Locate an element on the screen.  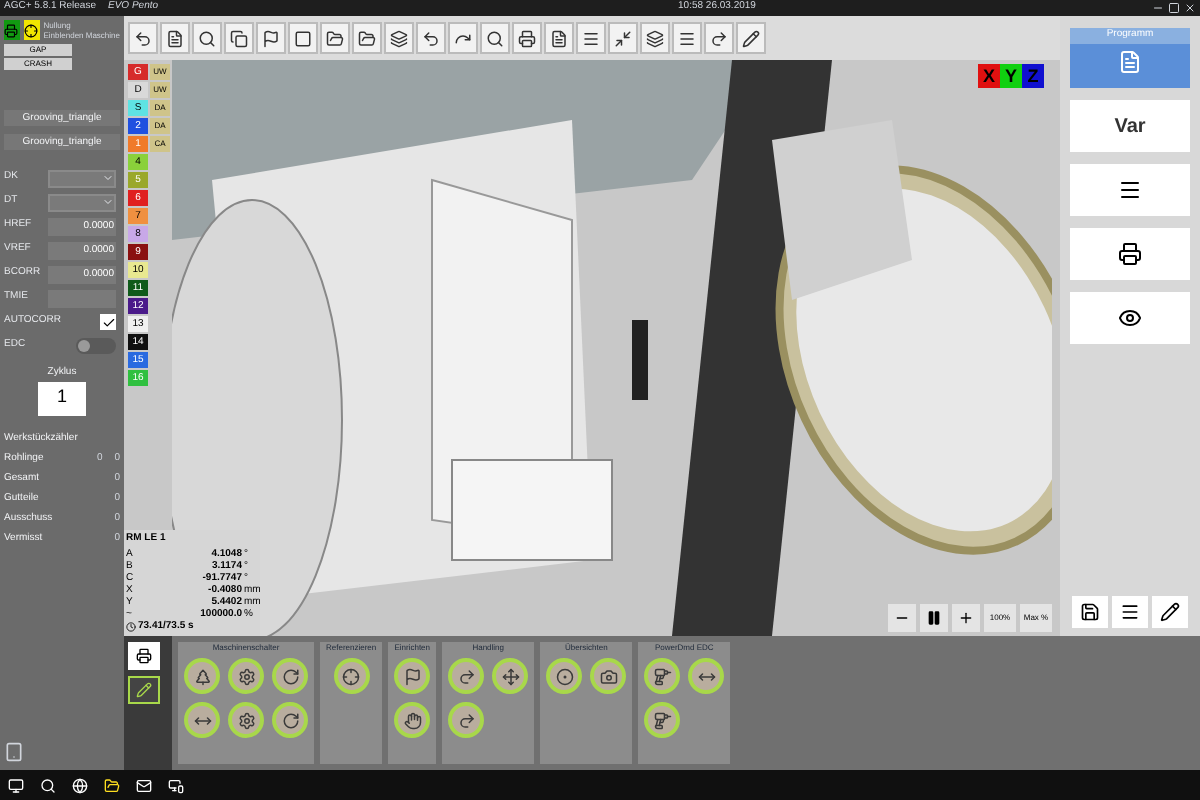
move-icon is located at coordinates (510, 676).